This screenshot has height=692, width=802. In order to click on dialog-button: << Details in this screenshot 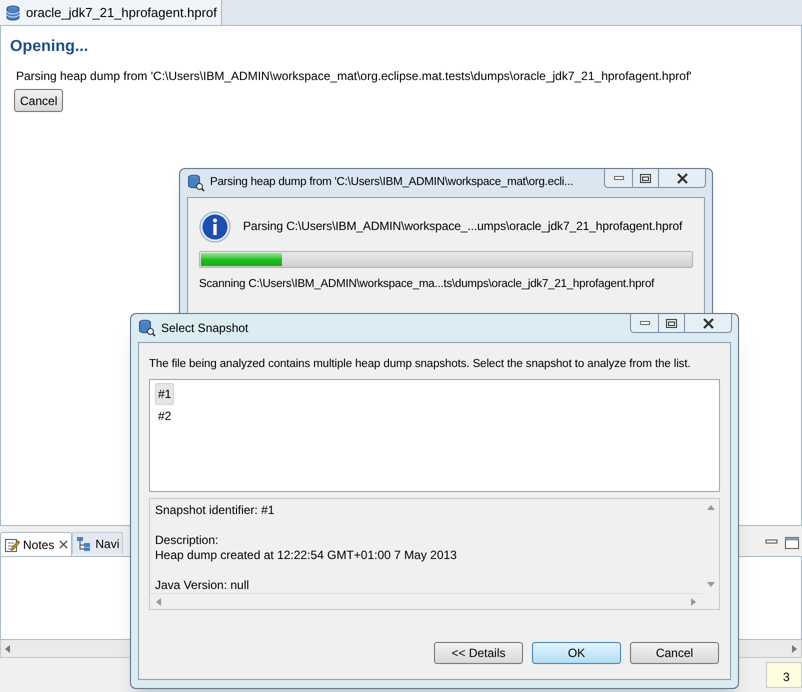, I will do `click(478, 653)`.